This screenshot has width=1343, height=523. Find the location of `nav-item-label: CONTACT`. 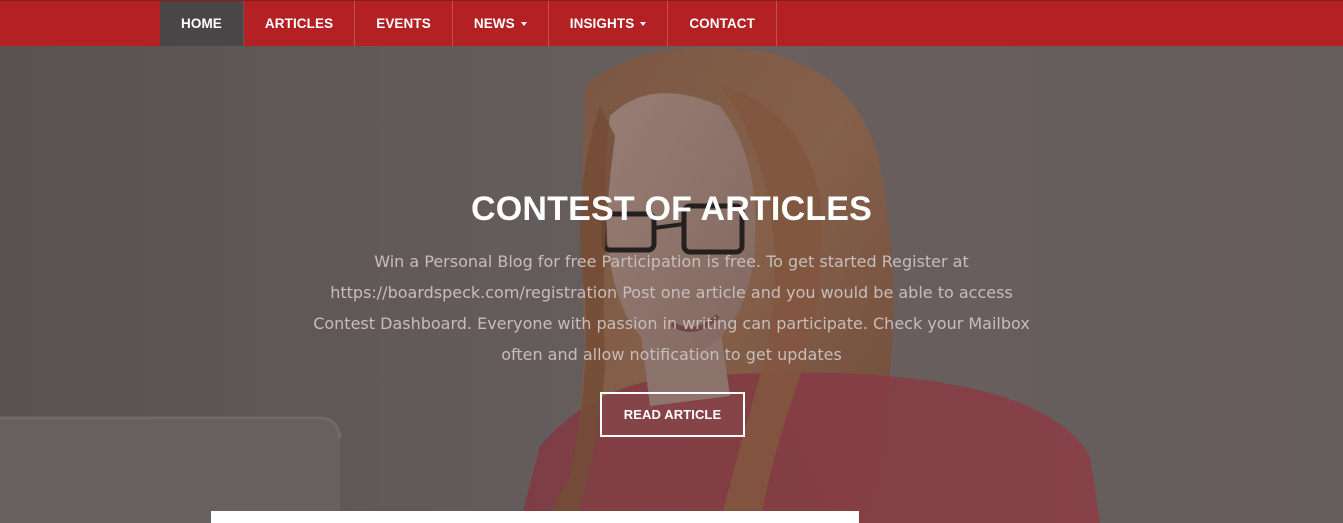

nav-item-label: CONTACT is located at coordinates (722, 23).